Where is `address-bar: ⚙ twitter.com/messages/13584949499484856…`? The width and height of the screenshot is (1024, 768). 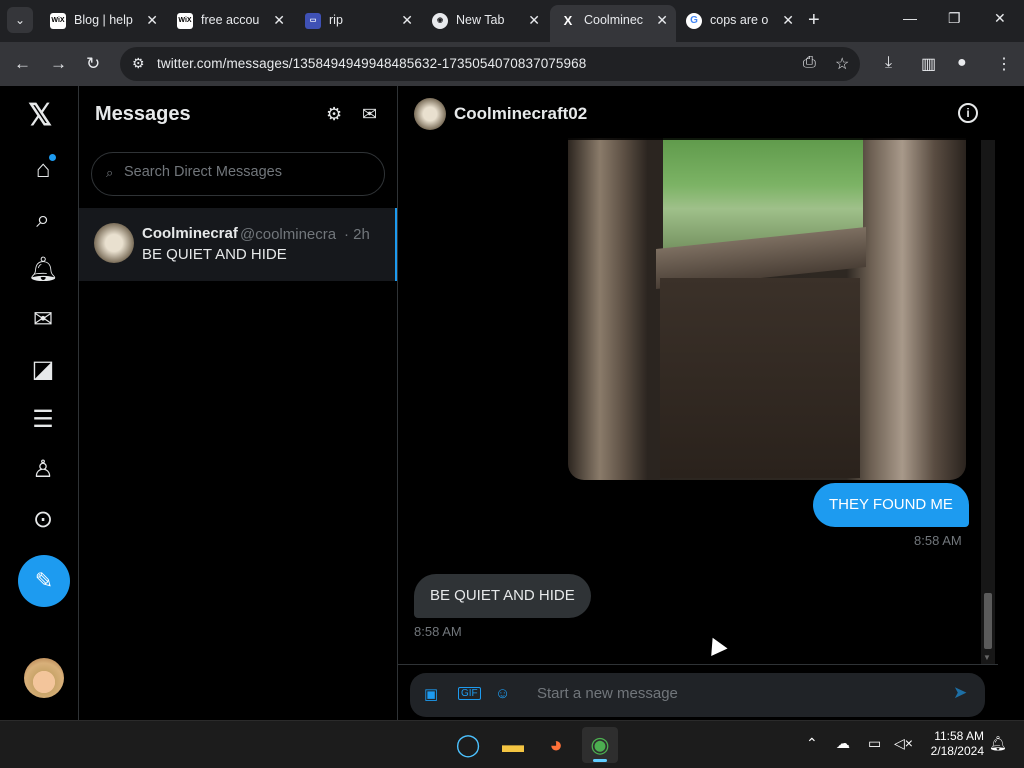
address-bar: ⚙ twitter.com/messages/13584949499484856… is located at coordinates (490, 64).